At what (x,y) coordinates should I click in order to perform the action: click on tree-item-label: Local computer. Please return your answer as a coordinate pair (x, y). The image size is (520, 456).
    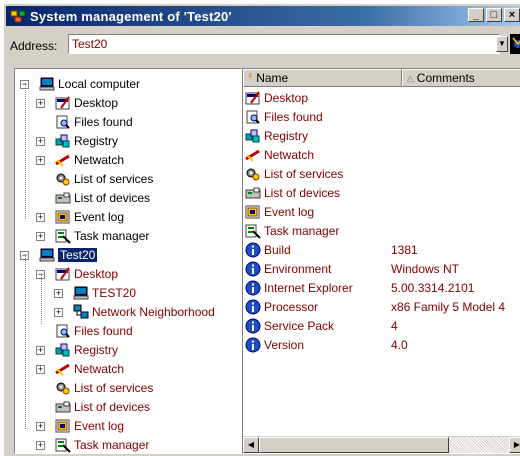
    Looking at the image, I should click on (99, 84).